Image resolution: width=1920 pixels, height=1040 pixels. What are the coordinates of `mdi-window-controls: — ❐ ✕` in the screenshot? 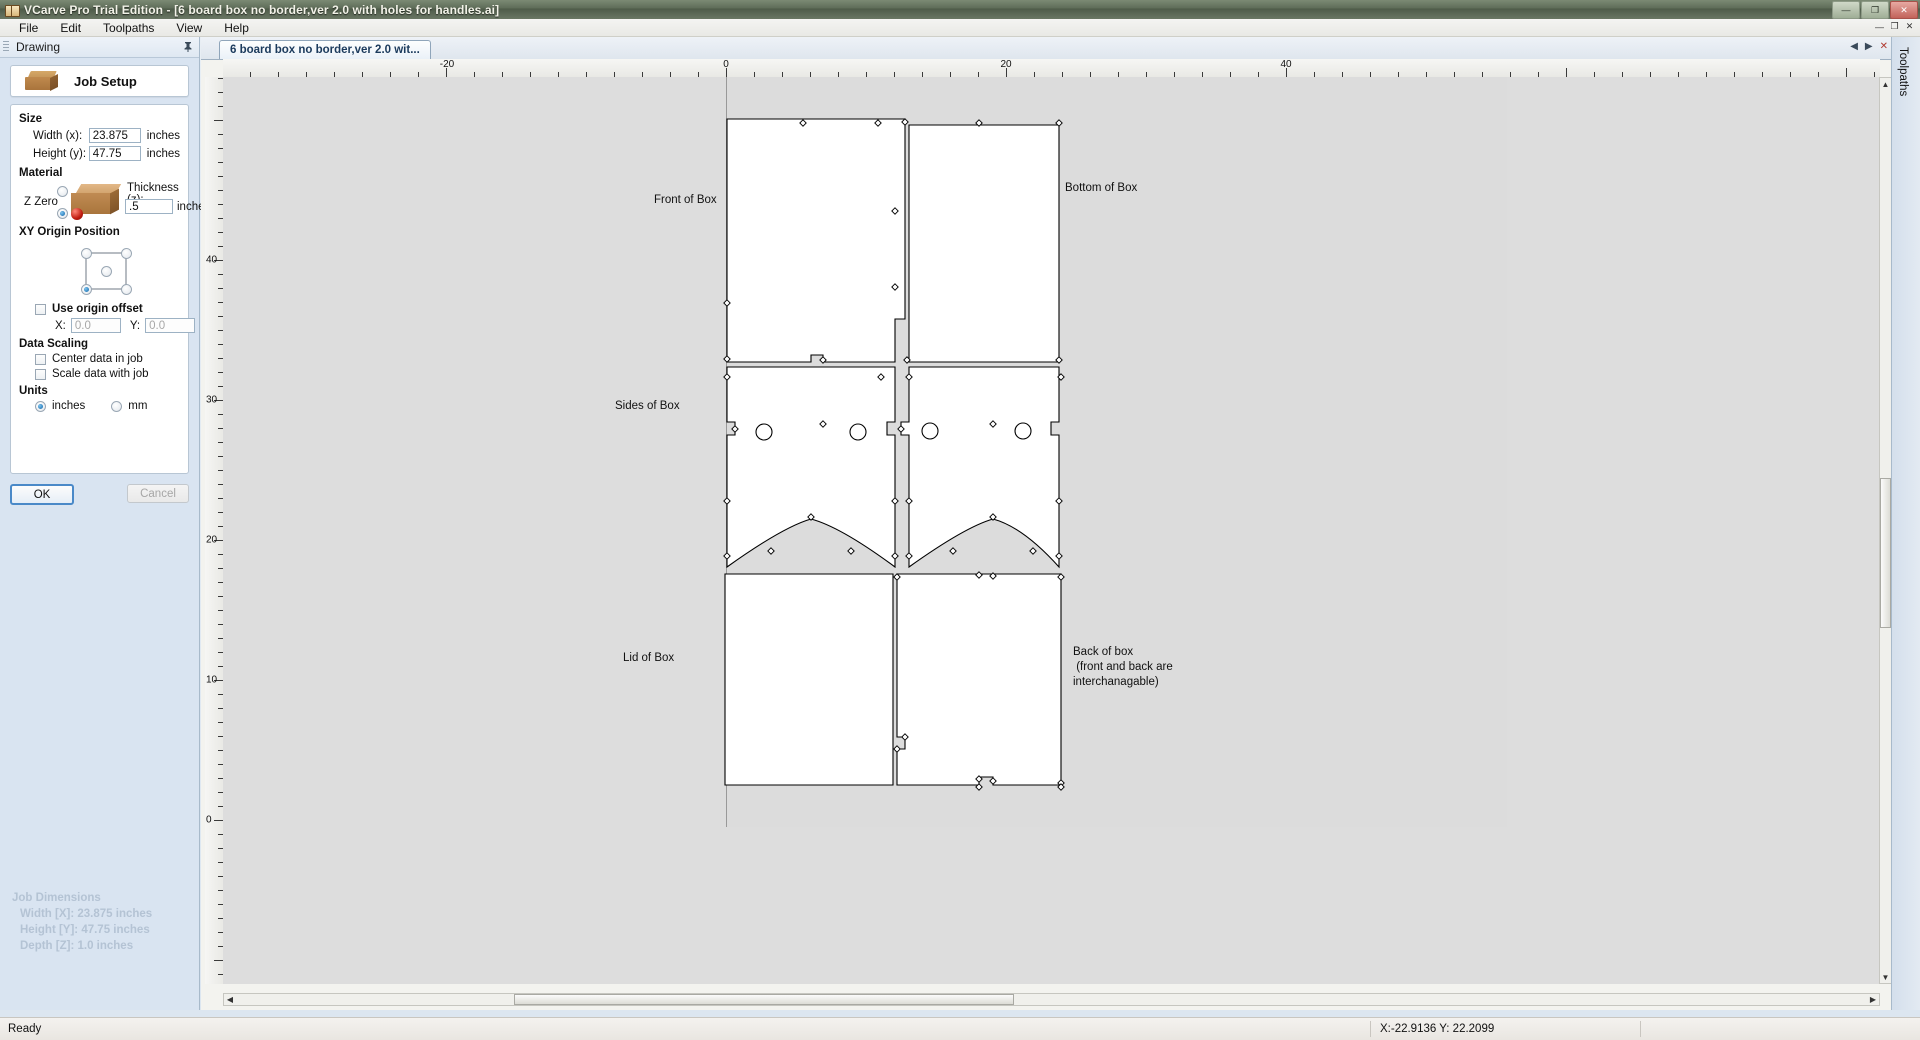 It's located at (1894, 26).